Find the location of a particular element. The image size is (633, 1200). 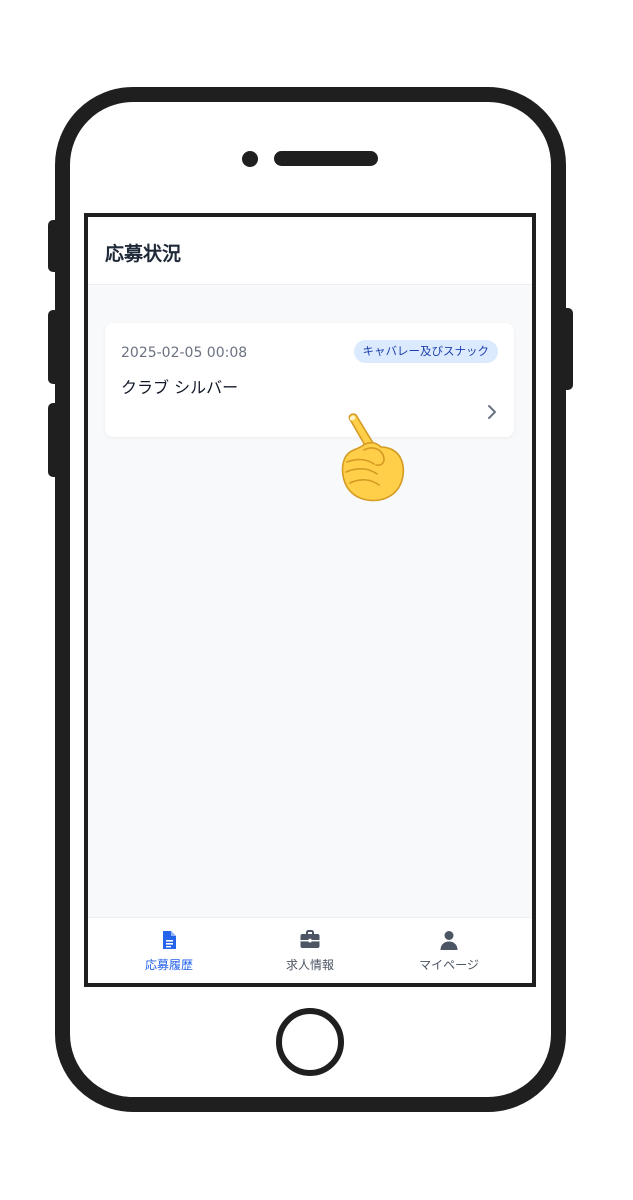

club-name: クラブ シルバー is located at coordinates (180, 387).